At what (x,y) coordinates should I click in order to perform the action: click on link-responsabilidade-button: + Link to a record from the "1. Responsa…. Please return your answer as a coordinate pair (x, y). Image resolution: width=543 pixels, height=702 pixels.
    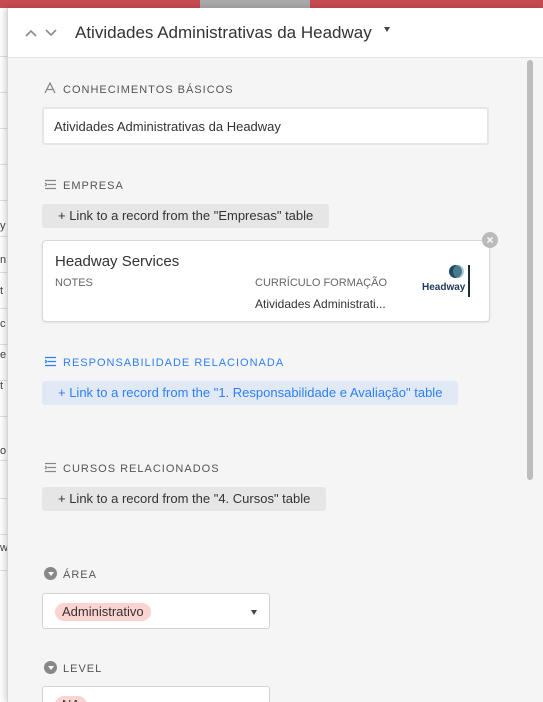
    Looking at the image, I should click on (250, 393).